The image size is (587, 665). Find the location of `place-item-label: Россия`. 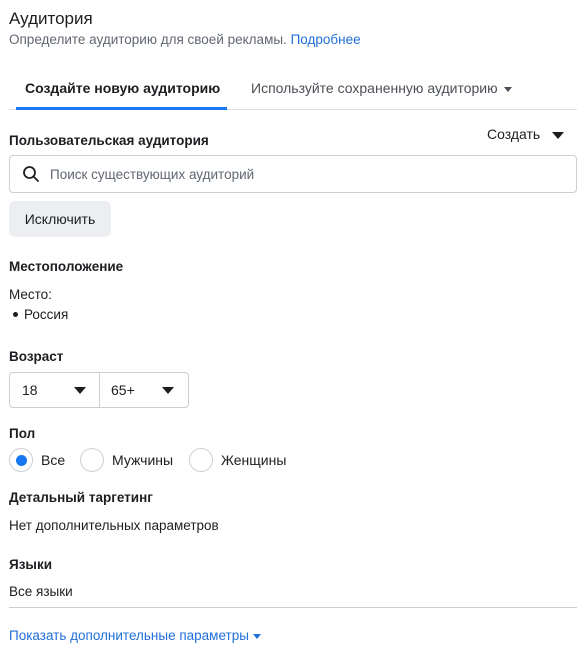

place-item-label: Россия is located at coordinates (46, 314).